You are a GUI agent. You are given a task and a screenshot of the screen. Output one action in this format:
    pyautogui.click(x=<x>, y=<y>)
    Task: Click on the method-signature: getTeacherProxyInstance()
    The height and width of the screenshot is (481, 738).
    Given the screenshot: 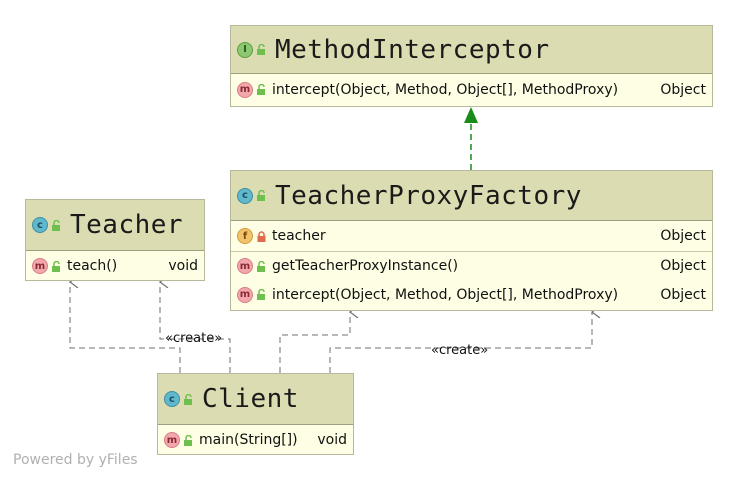 What is the action you would take?
    pyautogui.click(x=365, y=266)
    